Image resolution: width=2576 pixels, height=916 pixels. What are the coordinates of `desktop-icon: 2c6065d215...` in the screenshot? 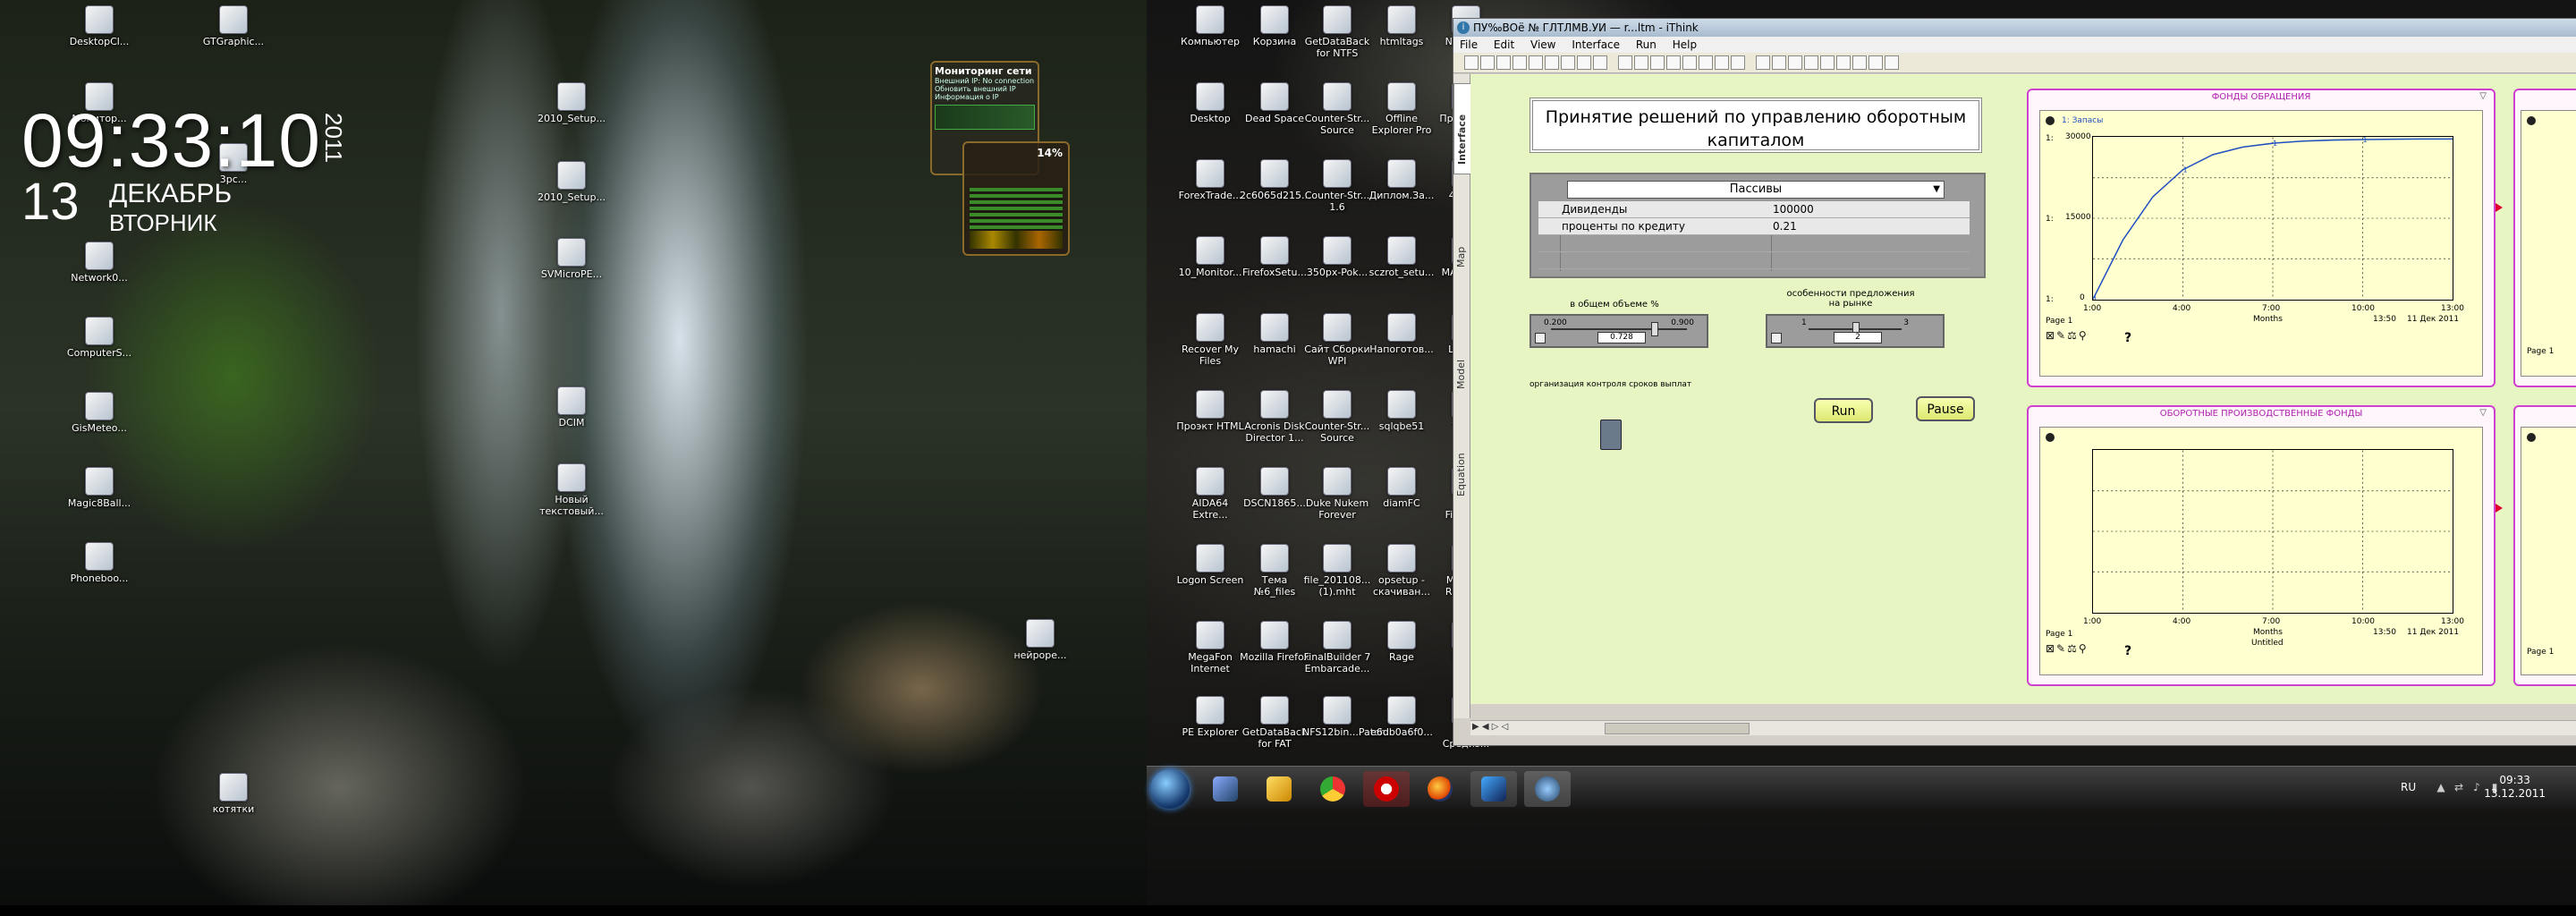 It's located at (1275, 180).